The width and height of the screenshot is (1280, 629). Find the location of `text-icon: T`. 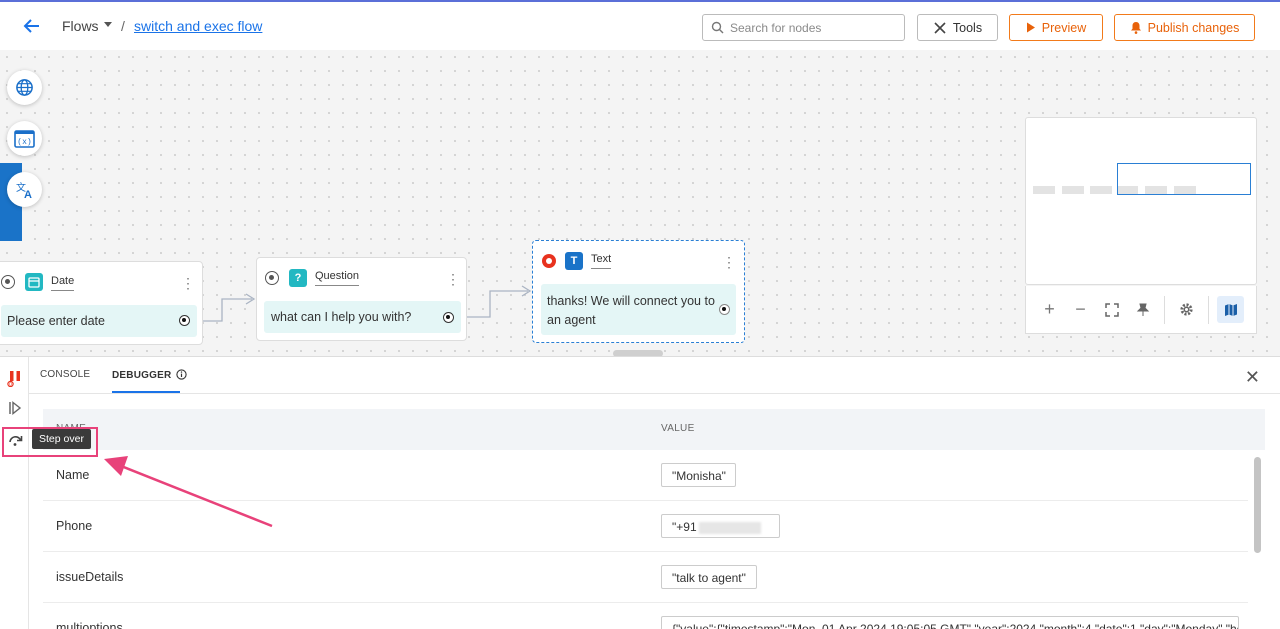

text-icon: T is located at coordinates (574, 261).